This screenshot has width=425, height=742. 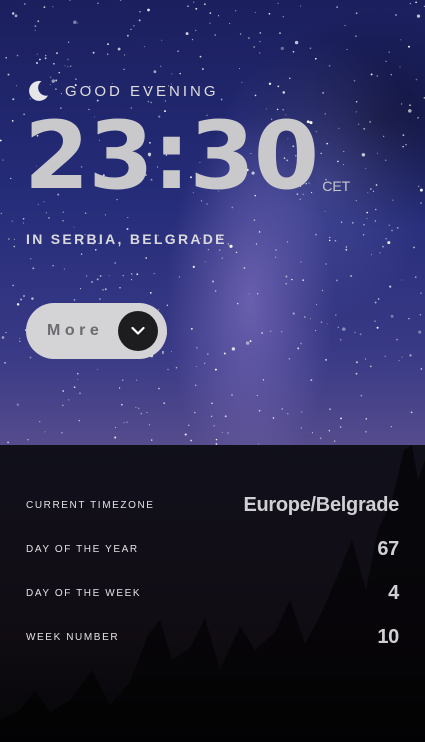 I want to click on timezone-abbreviation: CET, so click(x=336, y=186).